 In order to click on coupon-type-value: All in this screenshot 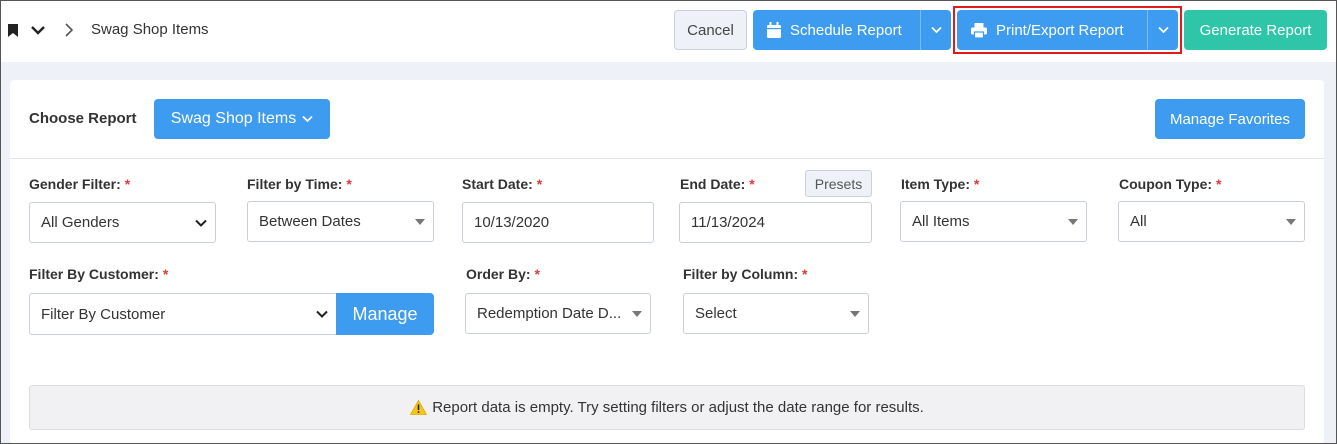, I will do `click(1138, 221)`.